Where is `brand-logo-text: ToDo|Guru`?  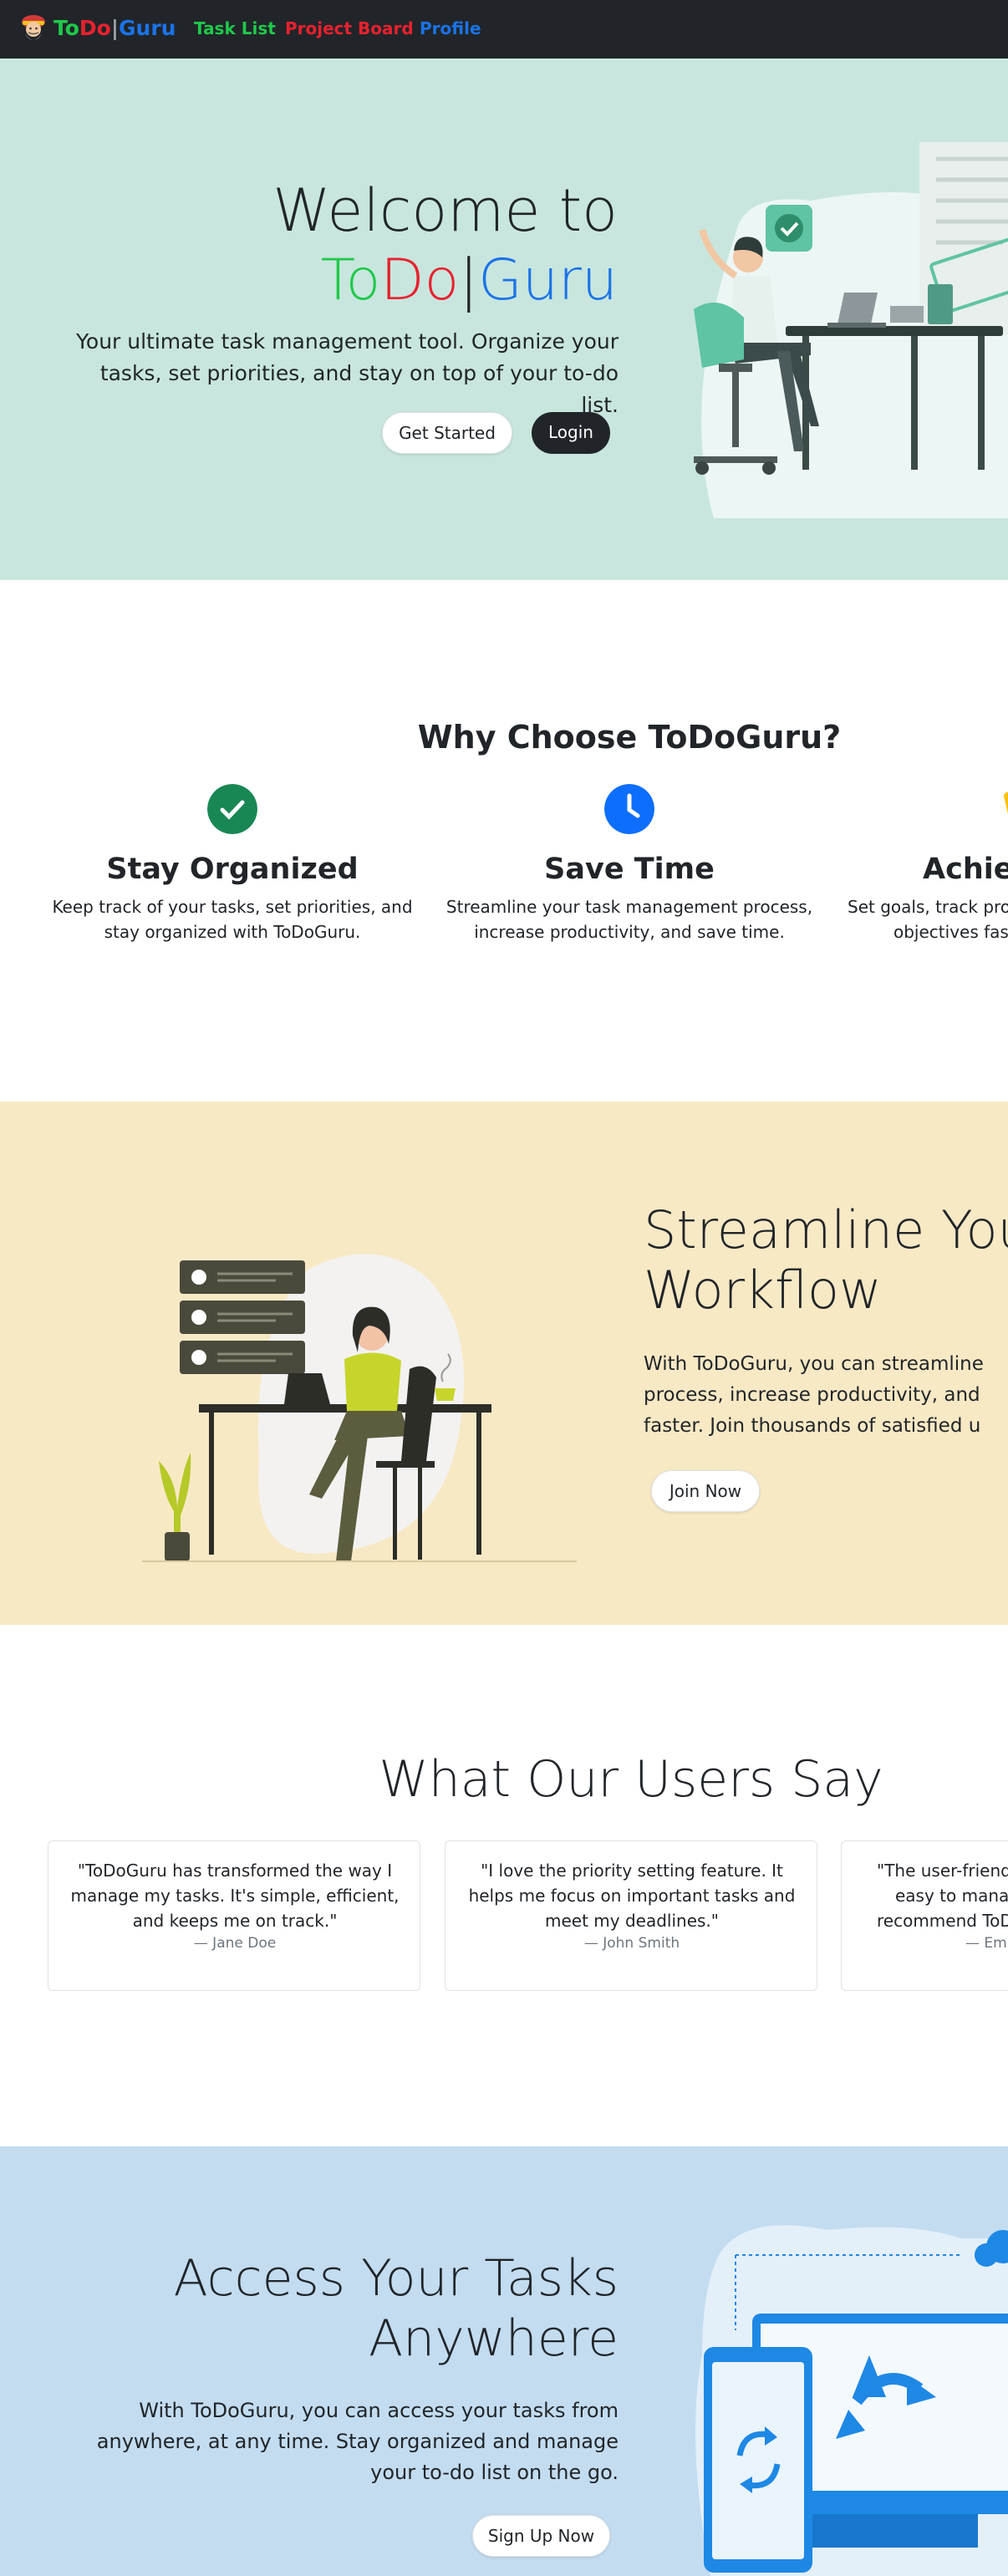
brand-logo-text: ToDo|Guru is located at coordinates (114, 28).